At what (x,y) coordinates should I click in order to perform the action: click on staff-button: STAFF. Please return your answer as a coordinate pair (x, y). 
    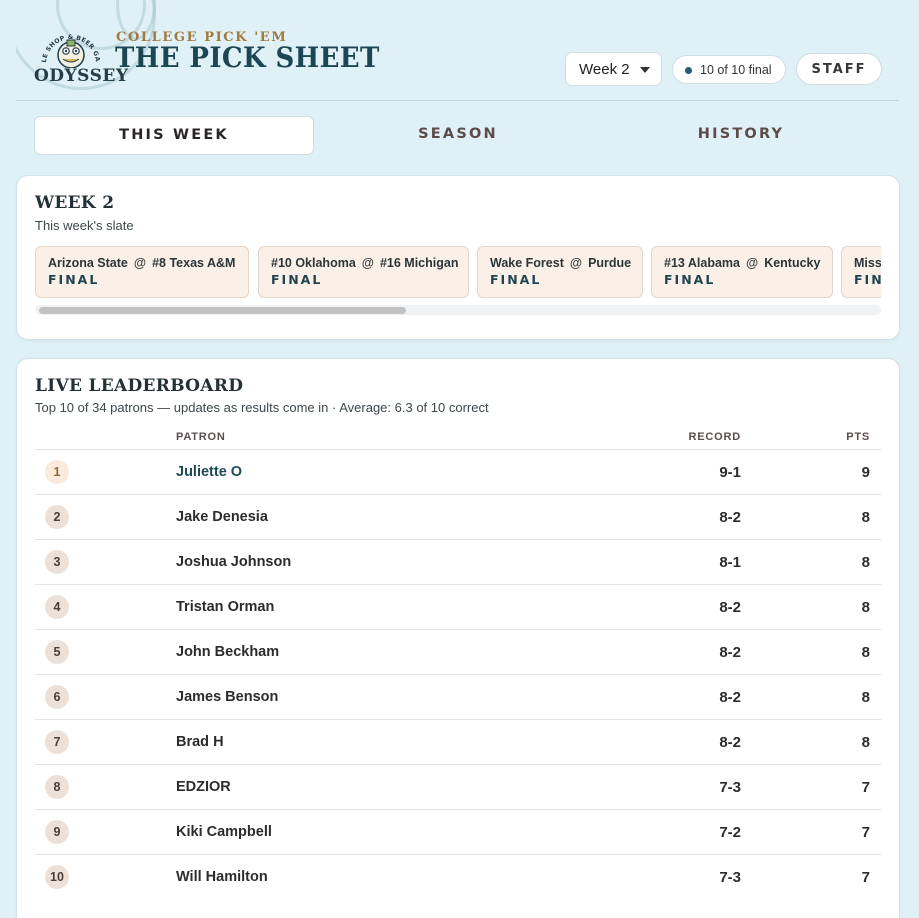
    Looking at the image, I should click on (839, 69).